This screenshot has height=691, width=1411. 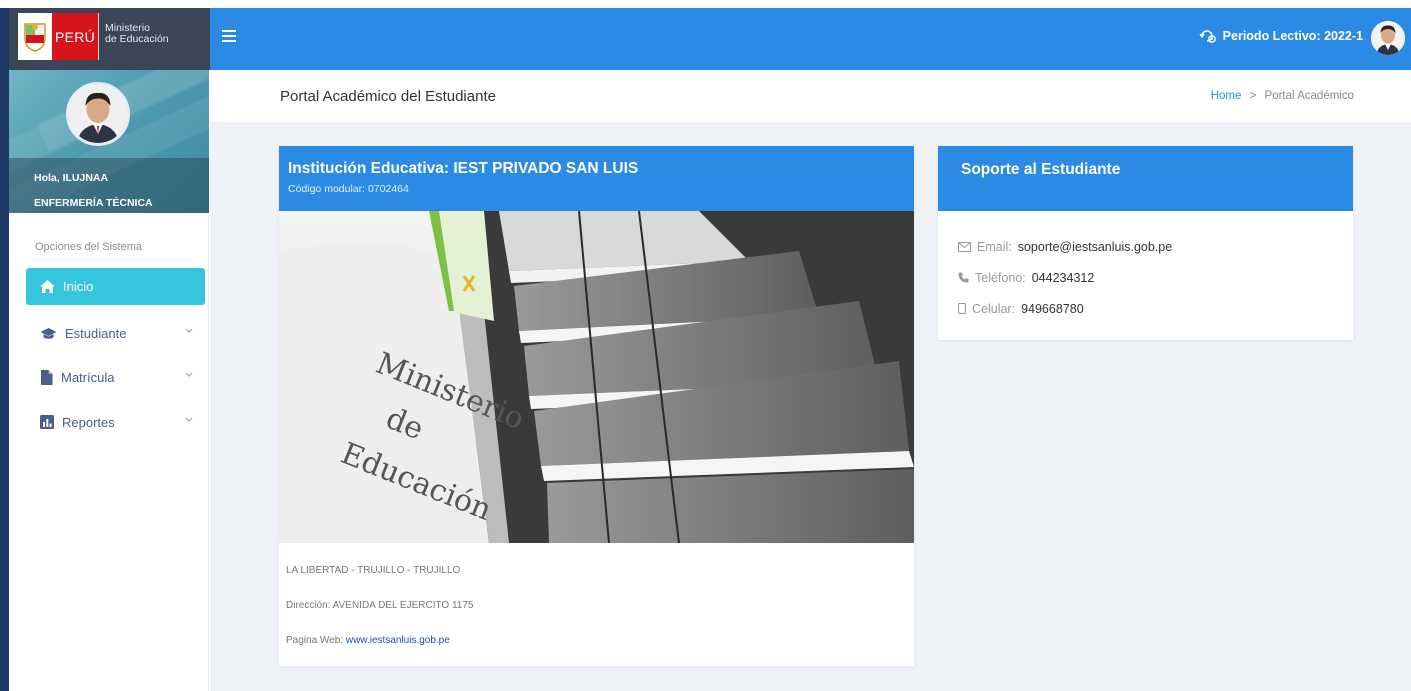 What do you see at coordinates (71, 178) in the screenshot?
I see `user-greeting: Hola, ILUJNAA` at bounding box center [71, 178].